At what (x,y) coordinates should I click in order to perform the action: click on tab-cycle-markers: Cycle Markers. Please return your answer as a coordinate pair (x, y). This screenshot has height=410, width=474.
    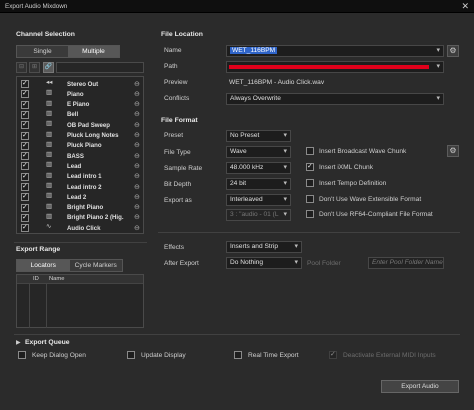
    Looking at the image, I should click on (95, 265).